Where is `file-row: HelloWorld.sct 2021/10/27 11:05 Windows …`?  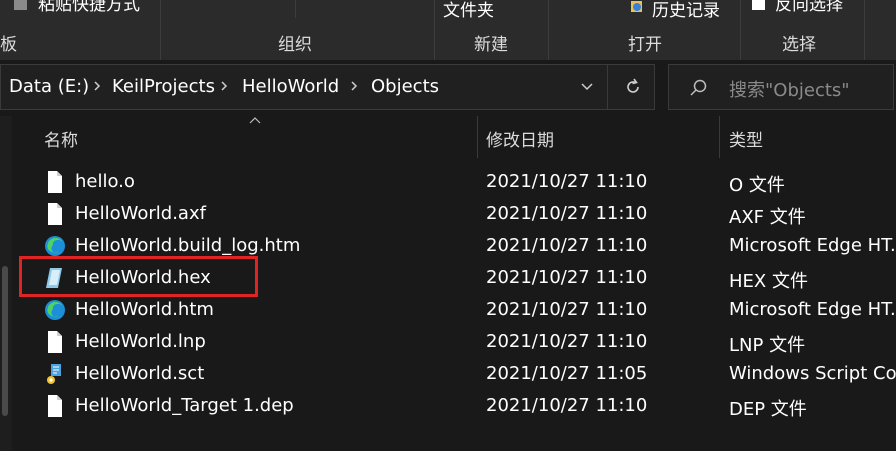
file-row: HelloWorld.sct 2021/10/27 11:05 Windows … is located at coordinates (458, 374).